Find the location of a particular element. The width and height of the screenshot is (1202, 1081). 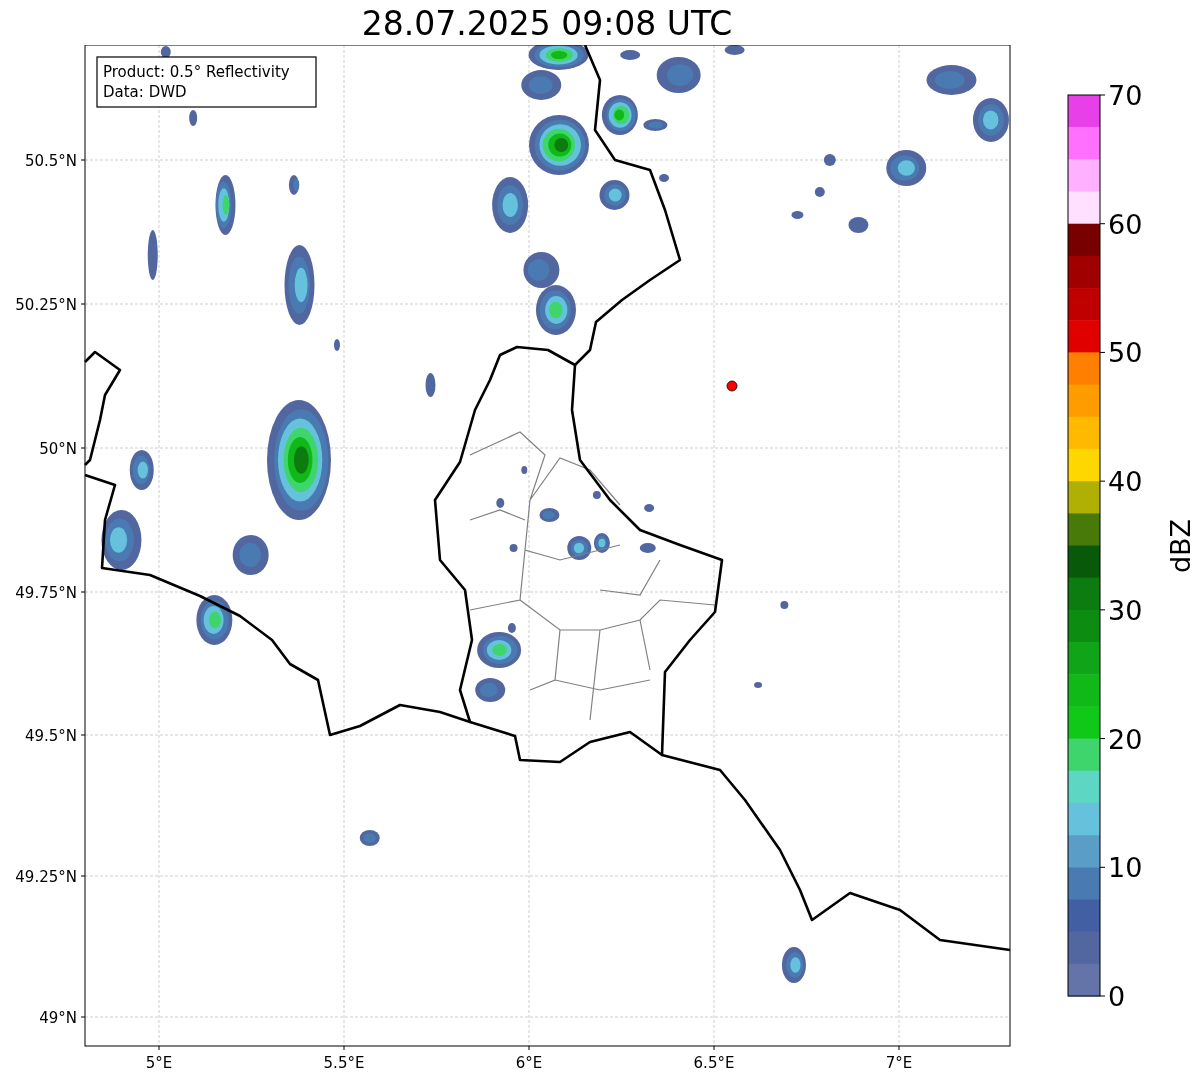

axis-tick-label: 49.5°N is located at coordinates (50, 736).